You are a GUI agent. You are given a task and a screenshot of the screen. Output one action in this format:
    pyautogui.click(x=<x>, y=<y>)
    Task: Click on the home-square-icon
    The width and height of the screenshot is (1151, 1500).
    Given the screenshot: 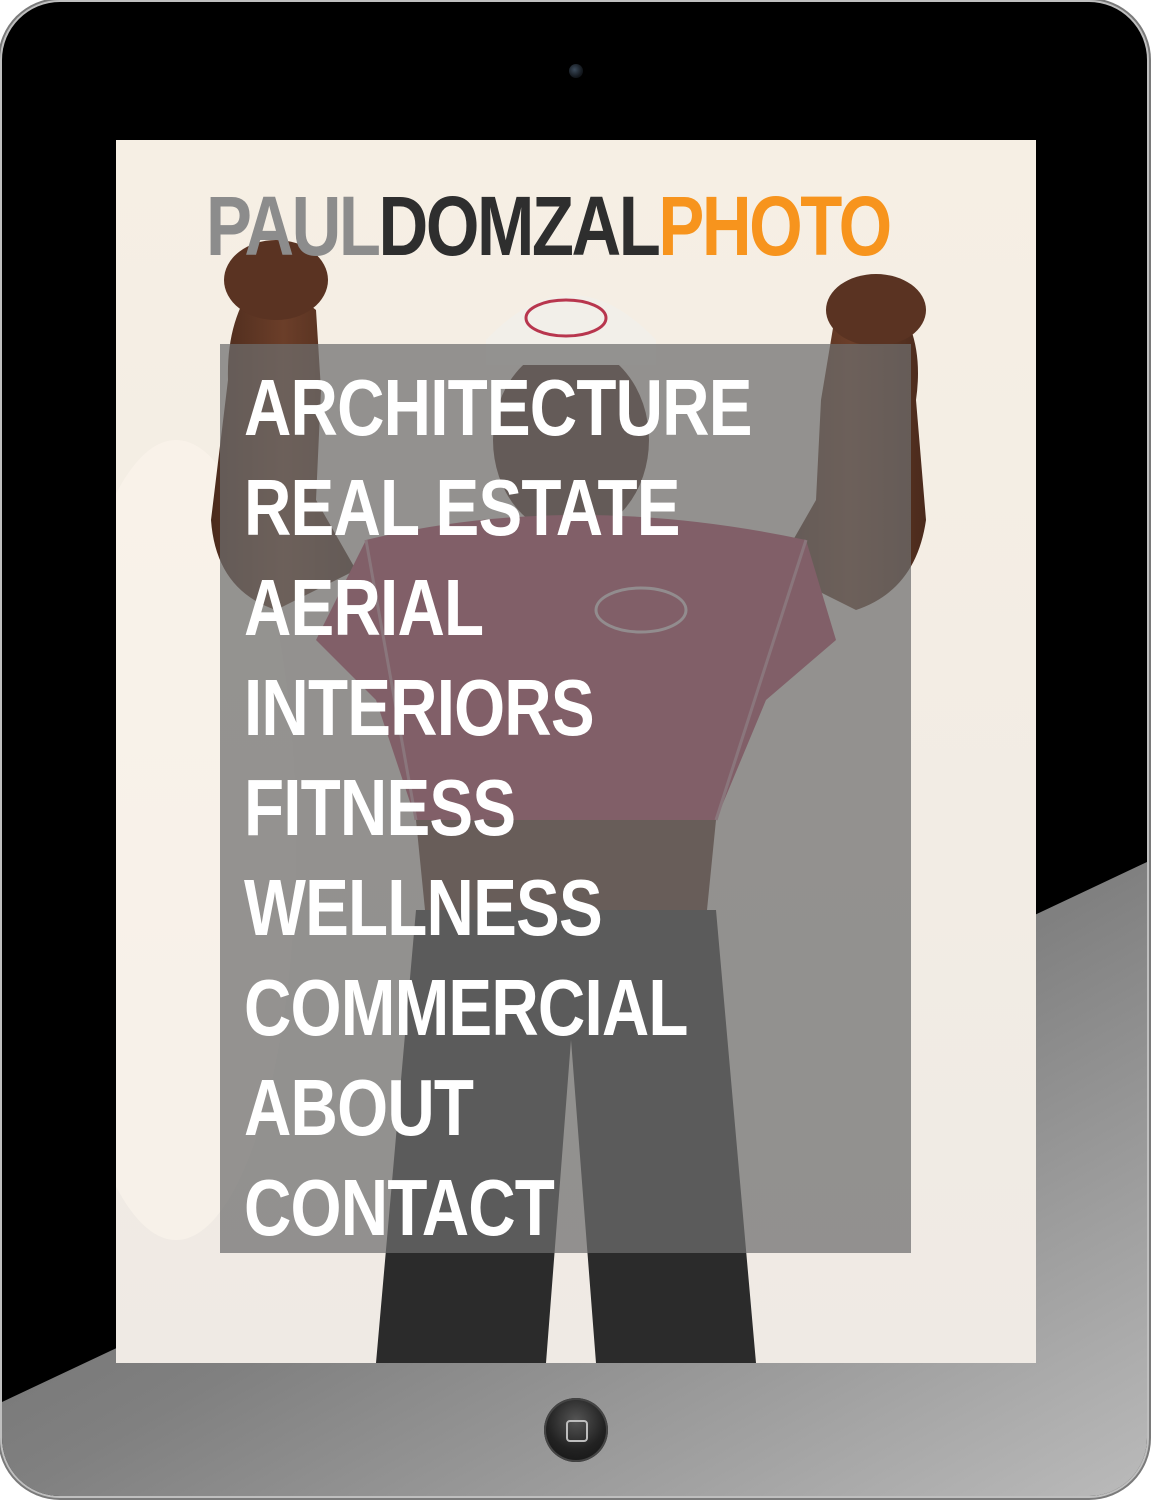 What is the action you would take?
    pyautogui.click(x=577, y=1431)
    